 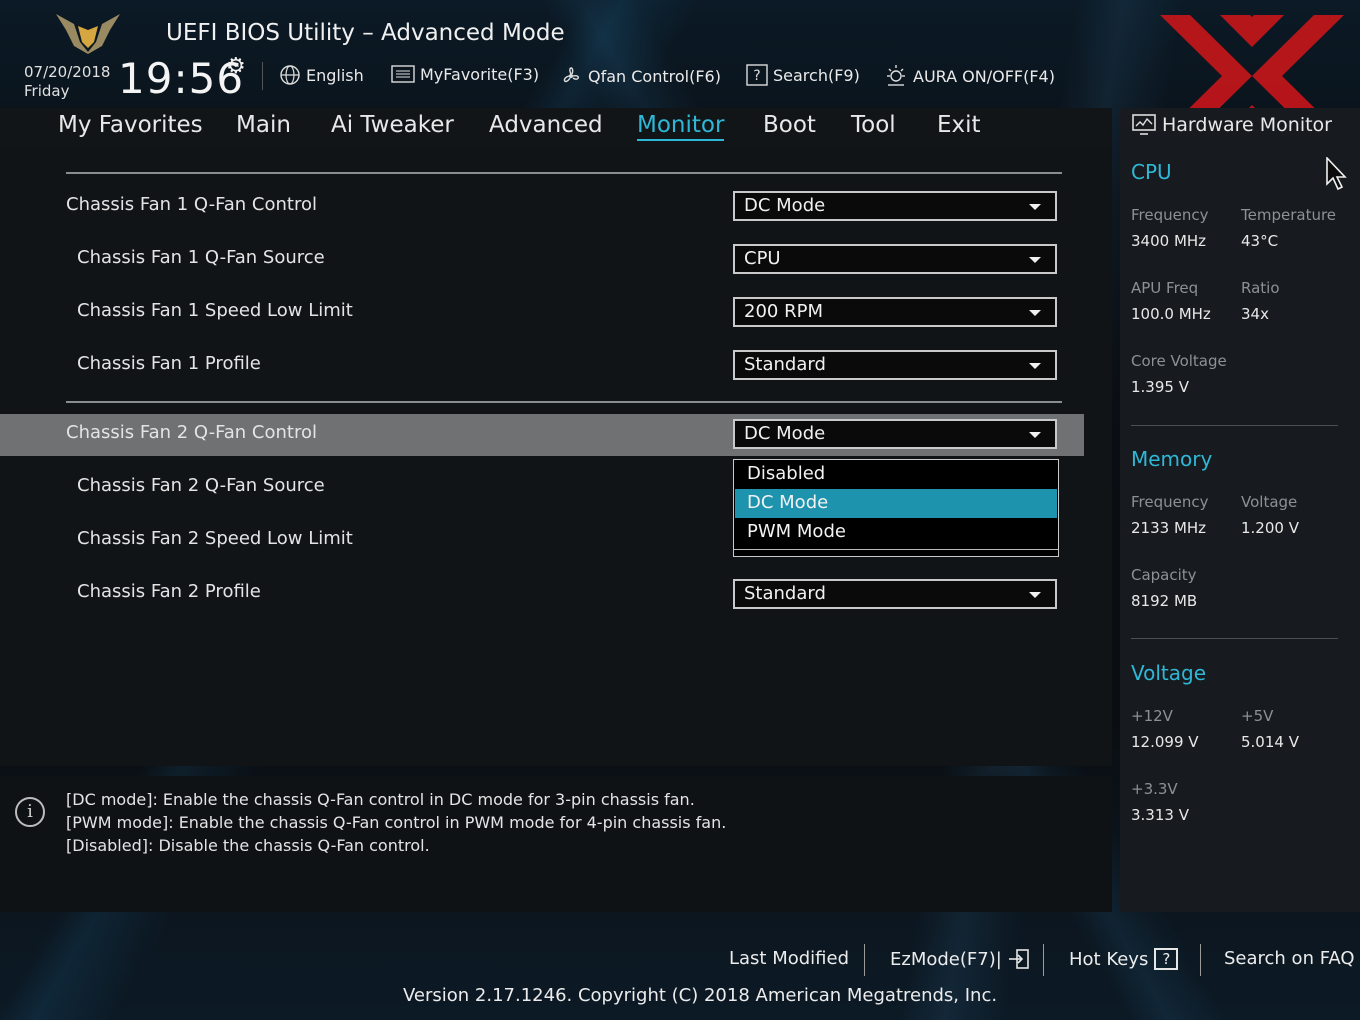 I want to click on last-modified-button: Last Modified, so click(x=789, y=958).